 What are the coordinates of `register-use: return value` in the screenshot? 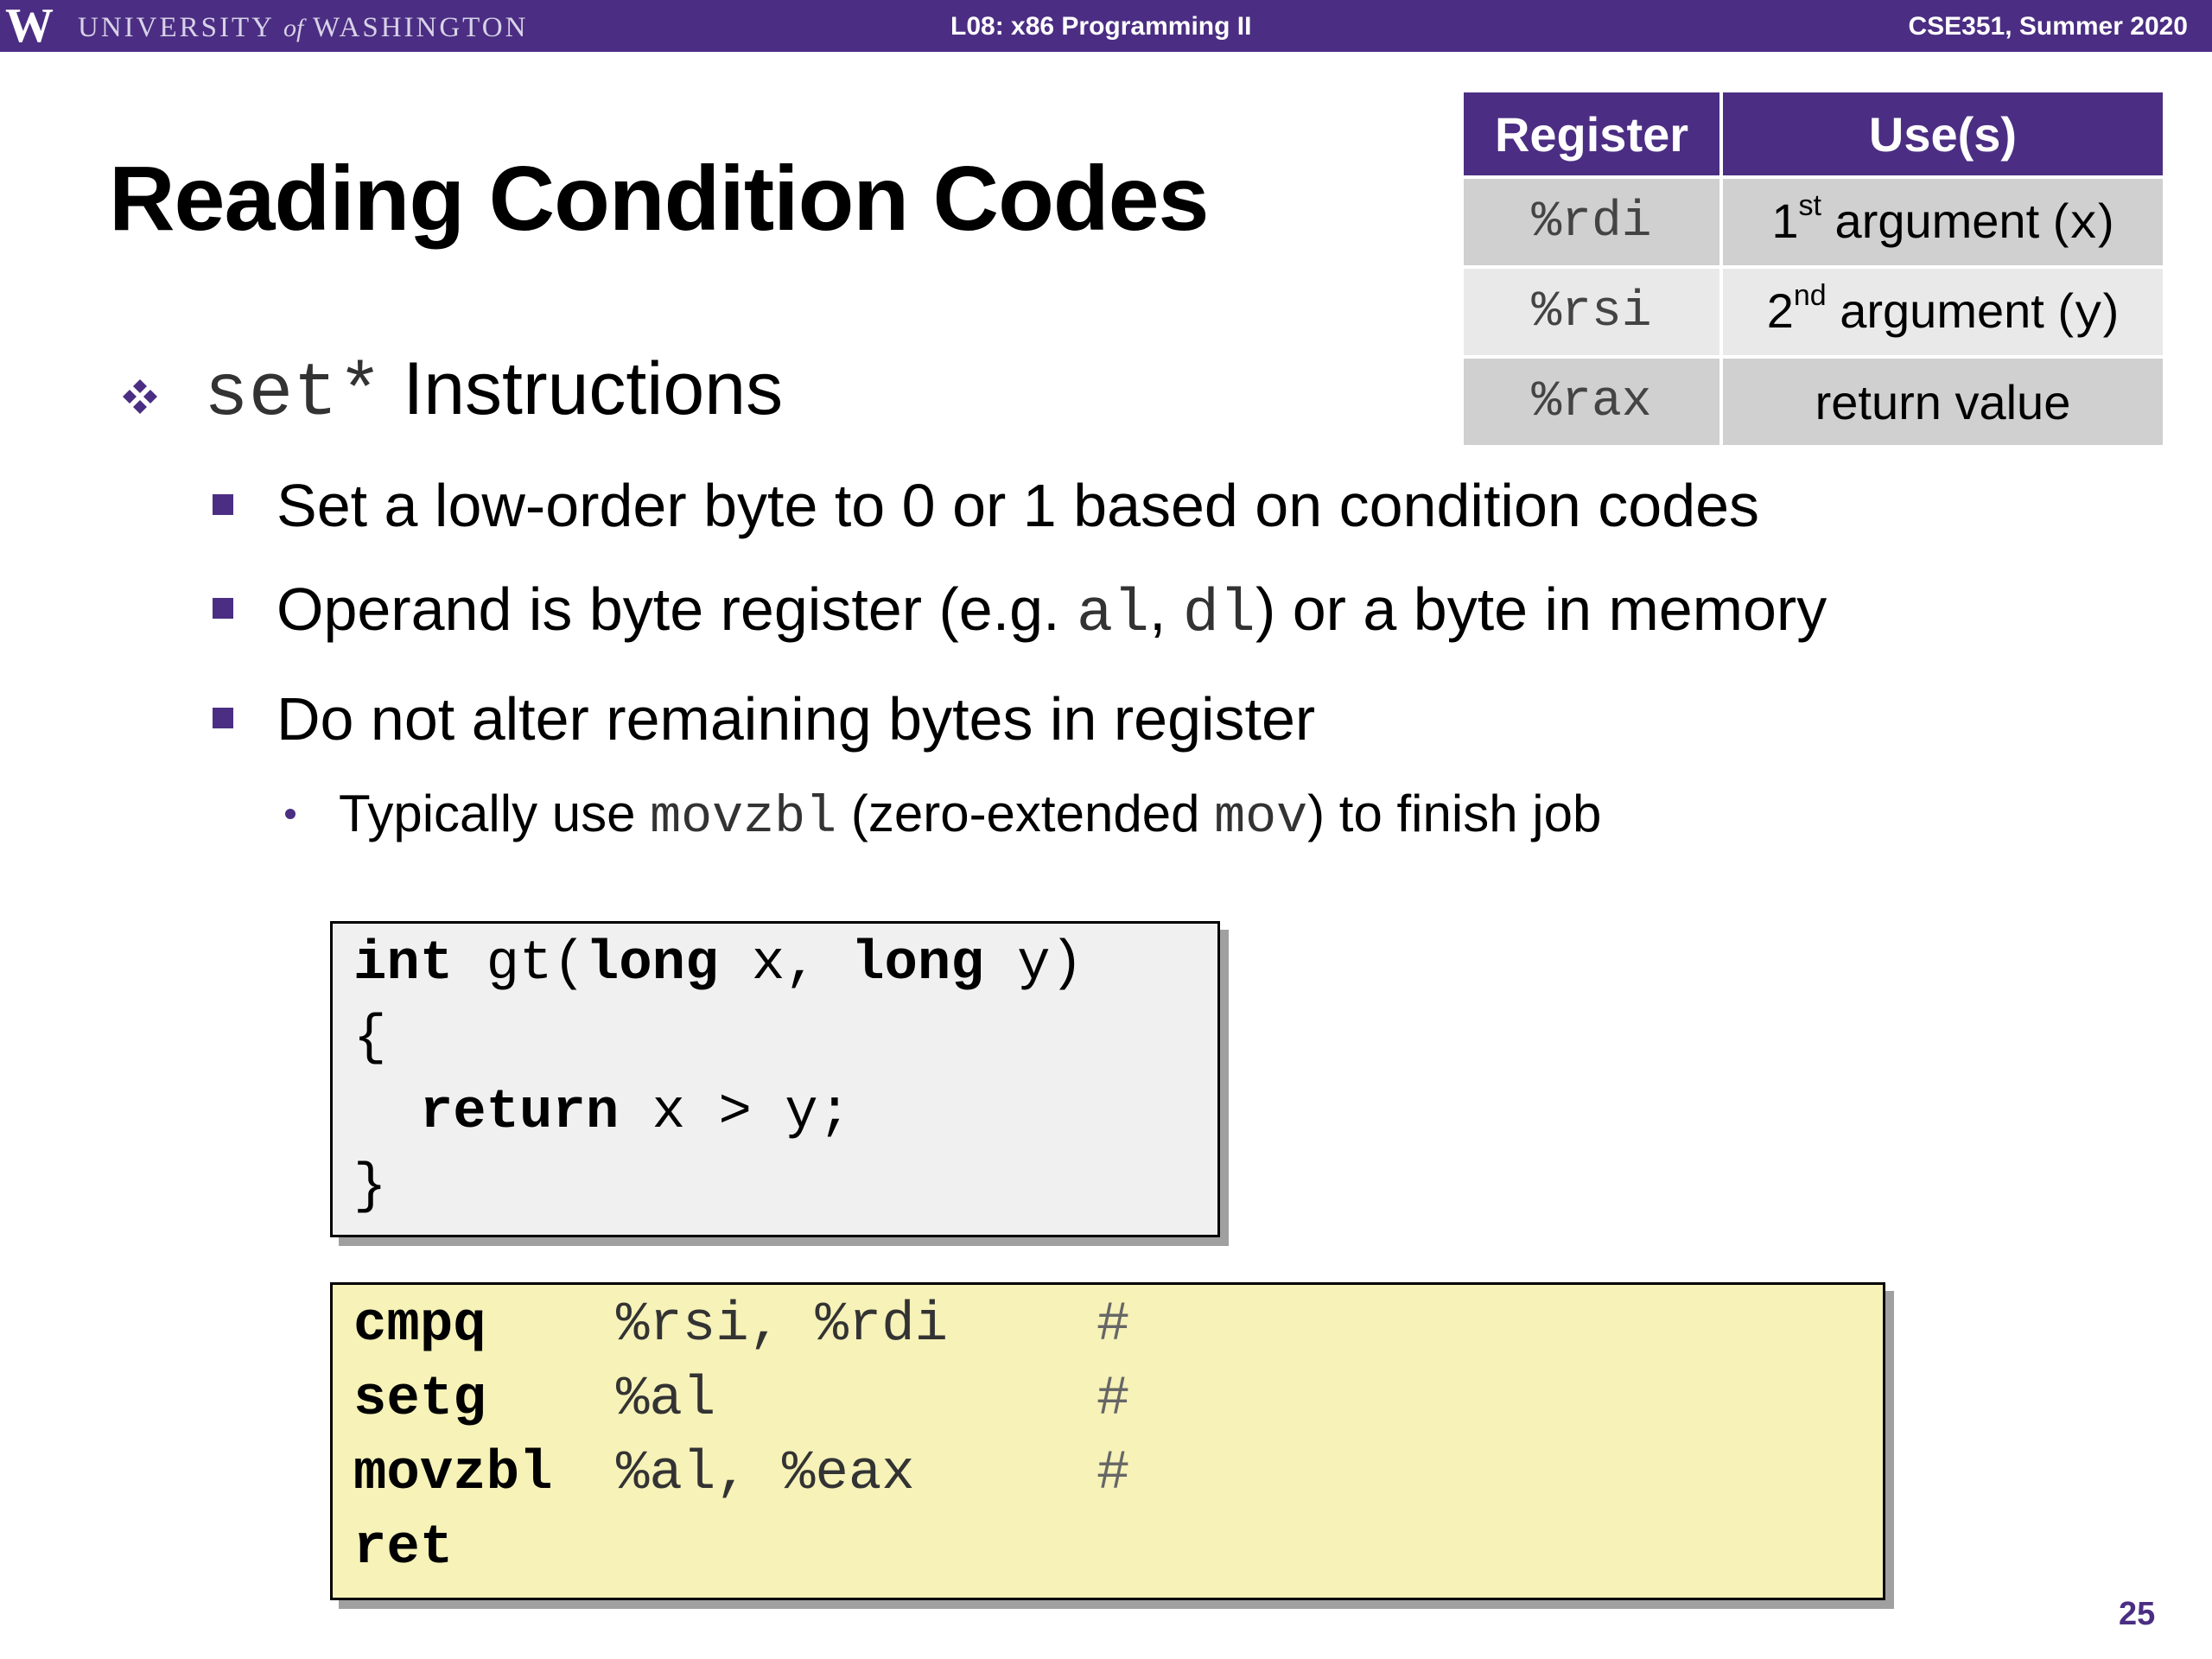 It's located at (1943, 402).